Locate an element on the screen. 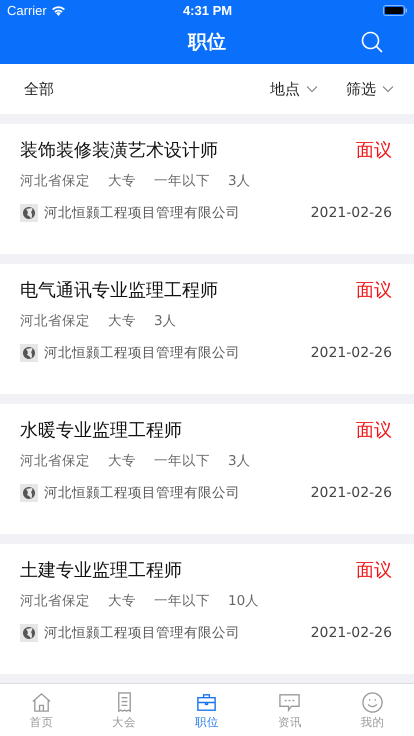 This screenshot has width=414, height=736. search-icon is located at coordinates (372, 42).